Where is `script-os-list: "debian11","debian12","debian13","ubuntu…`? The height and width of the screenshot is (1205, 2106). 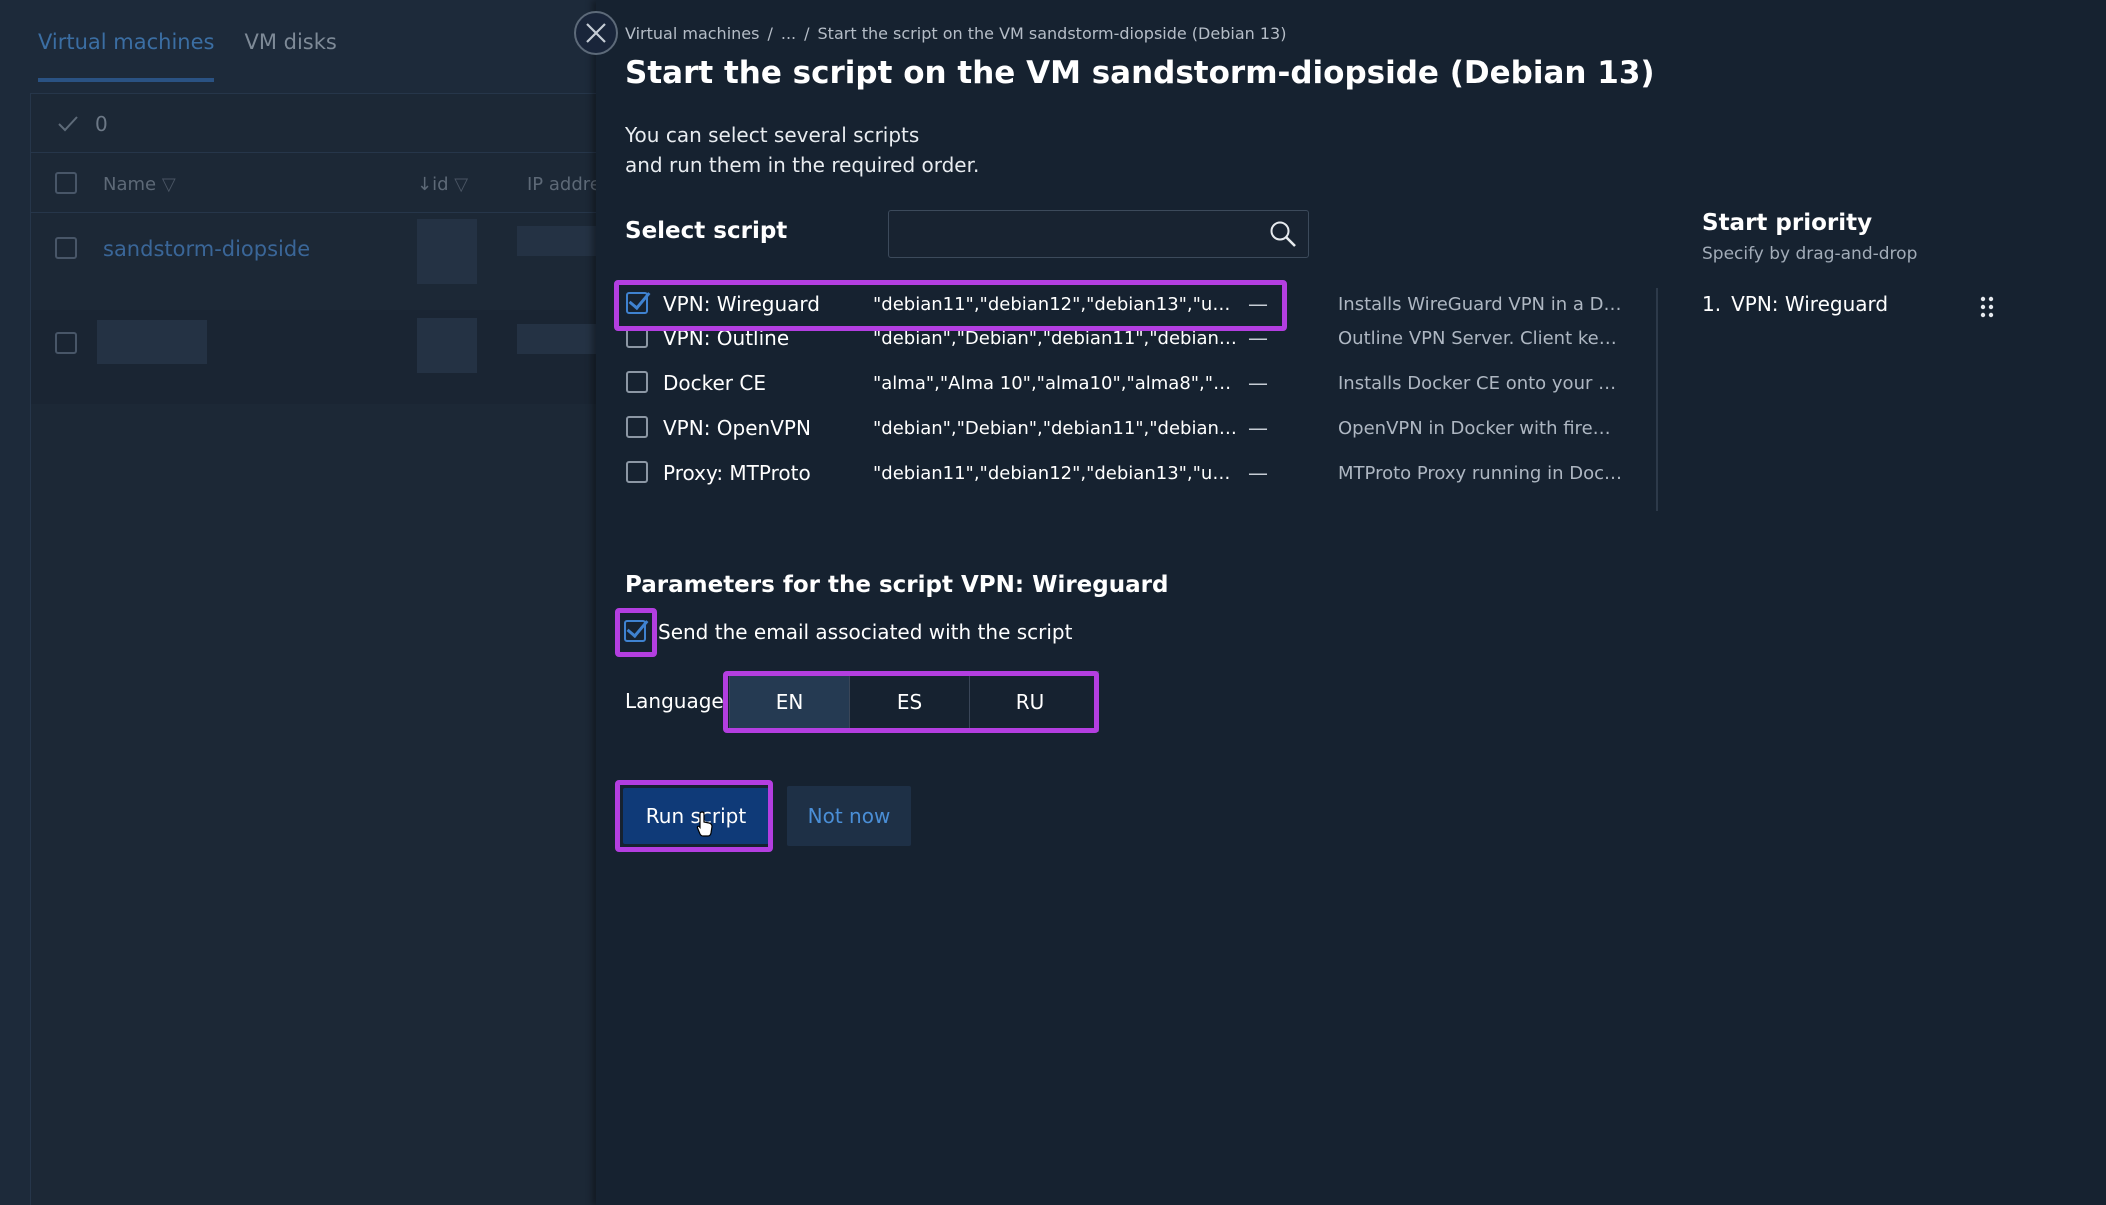 script-os-list: "debian11","debian12","debian13","ubuntu… is located at coordinates (1055, 473).